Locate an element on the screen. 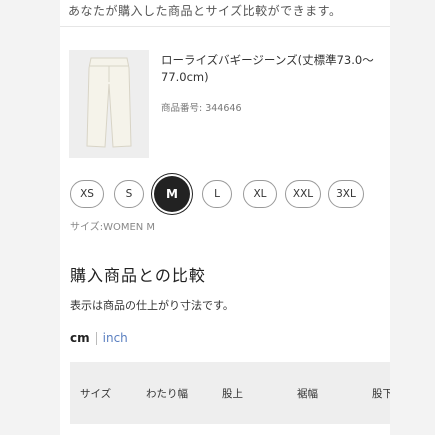 This screenshot has width=435, height=435. product-image is located at coordinates (109, 104).